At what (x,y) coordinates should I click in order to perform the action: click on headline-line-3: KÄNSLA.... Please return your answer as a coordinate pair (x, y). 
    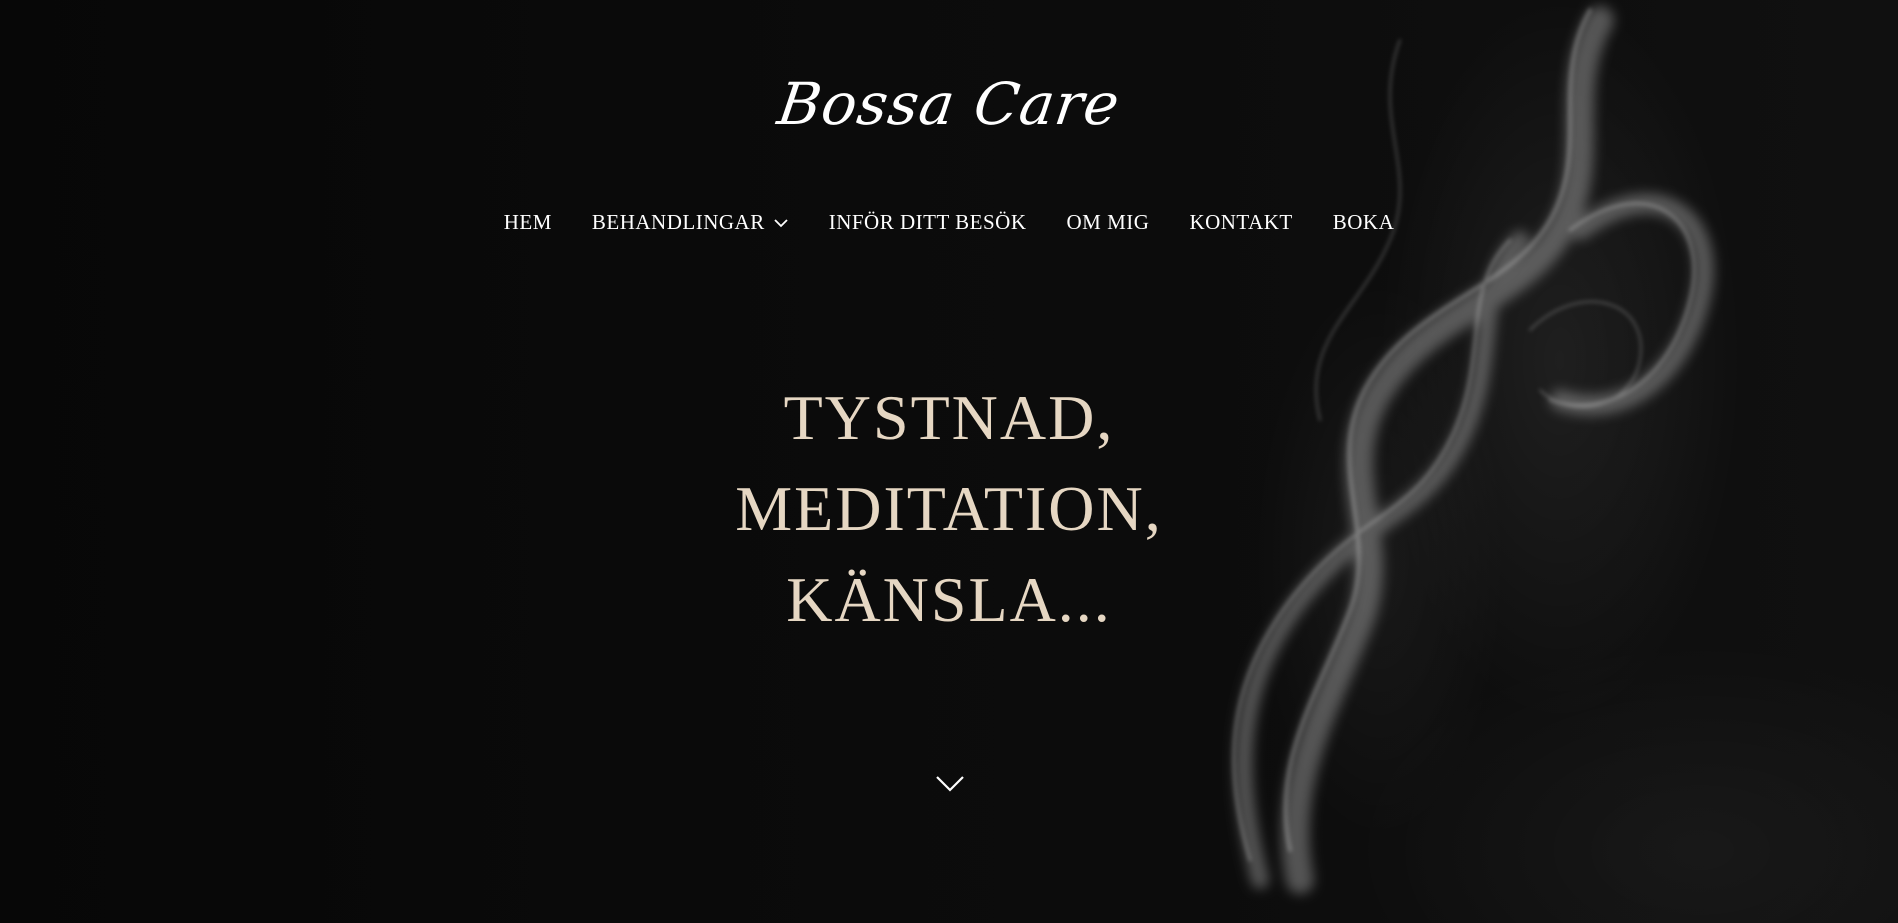
    Looking at the image, I should click on (949, 599).